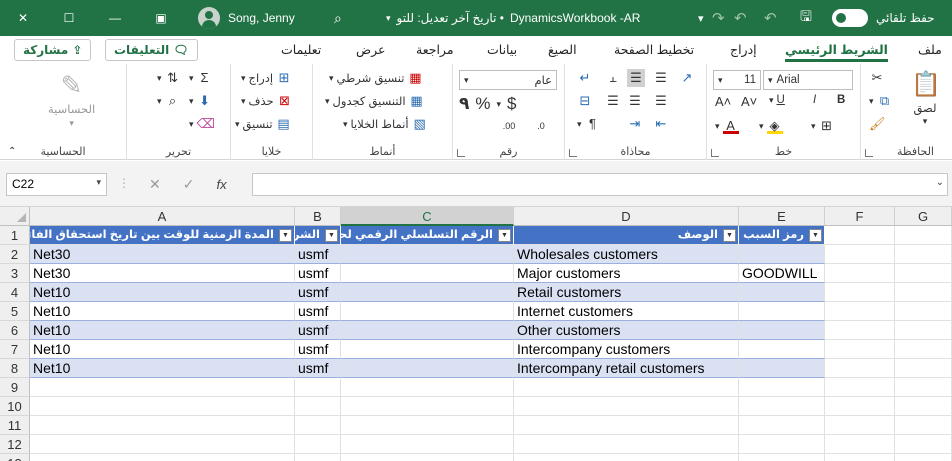 This screenshot has width=952, height=461. I want to click on column-header-e: E, so click(782, 216).